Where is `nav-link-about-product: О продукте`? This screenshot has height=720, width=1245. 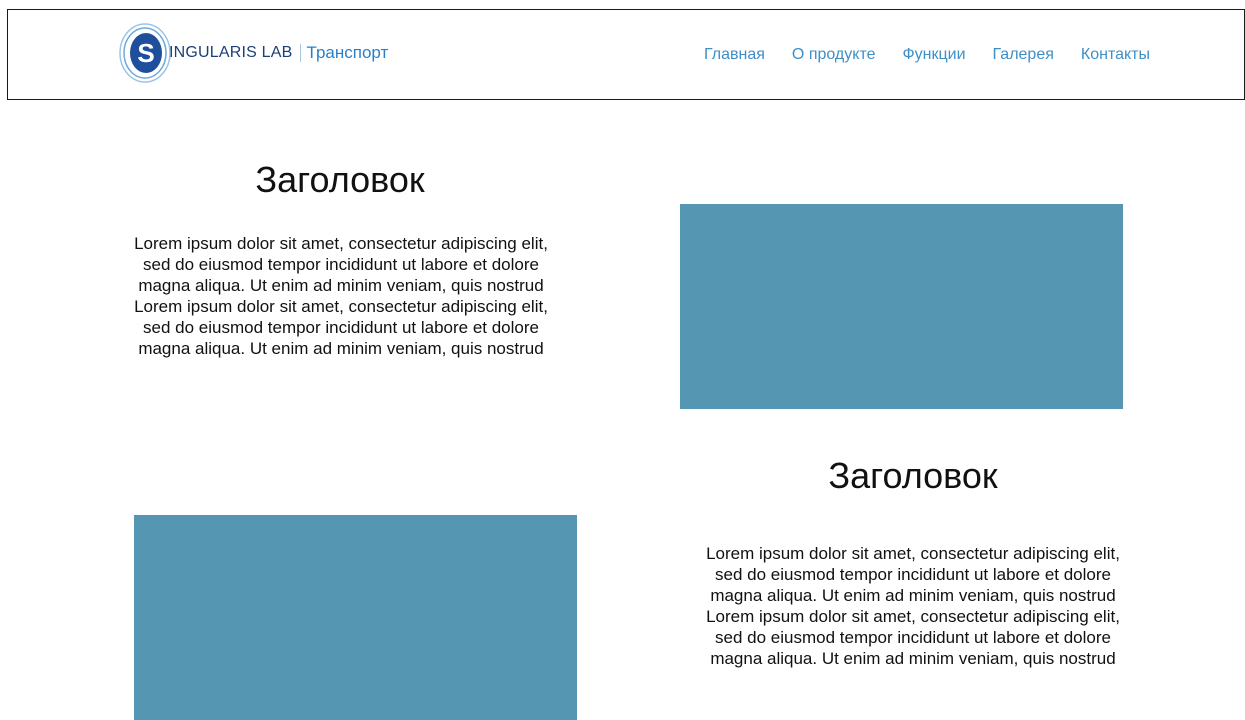 nav-link-about-product: О продукте is located at coordinates (834, 55).